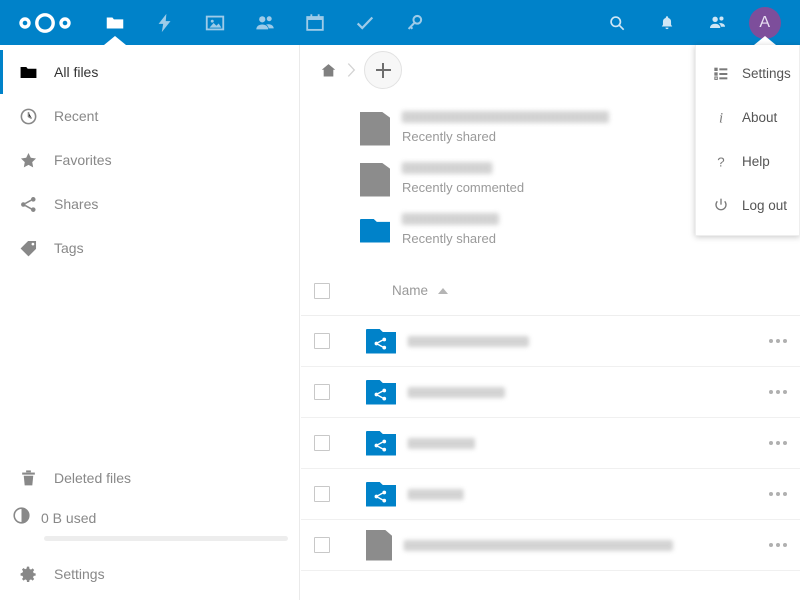  Describe the element at coordinates (28, 478) in the screenshot. I see `trash-icon` at that location.